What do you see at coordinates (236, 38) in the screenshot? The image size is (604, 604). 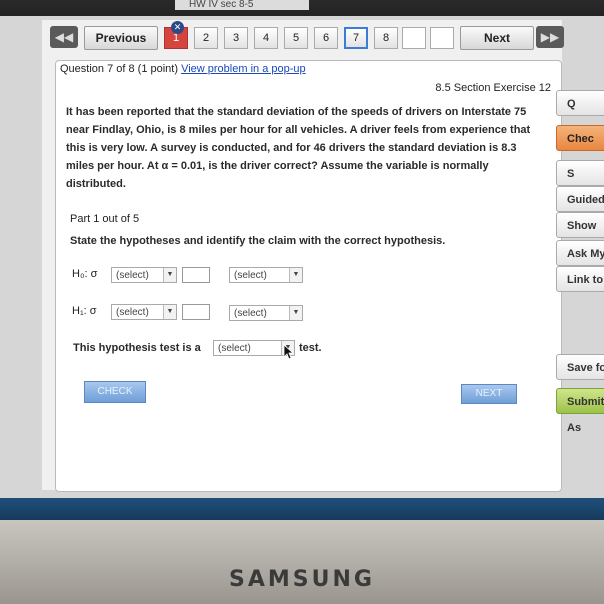 I see `question-3-button: 3` at bounding box center [236, 38].